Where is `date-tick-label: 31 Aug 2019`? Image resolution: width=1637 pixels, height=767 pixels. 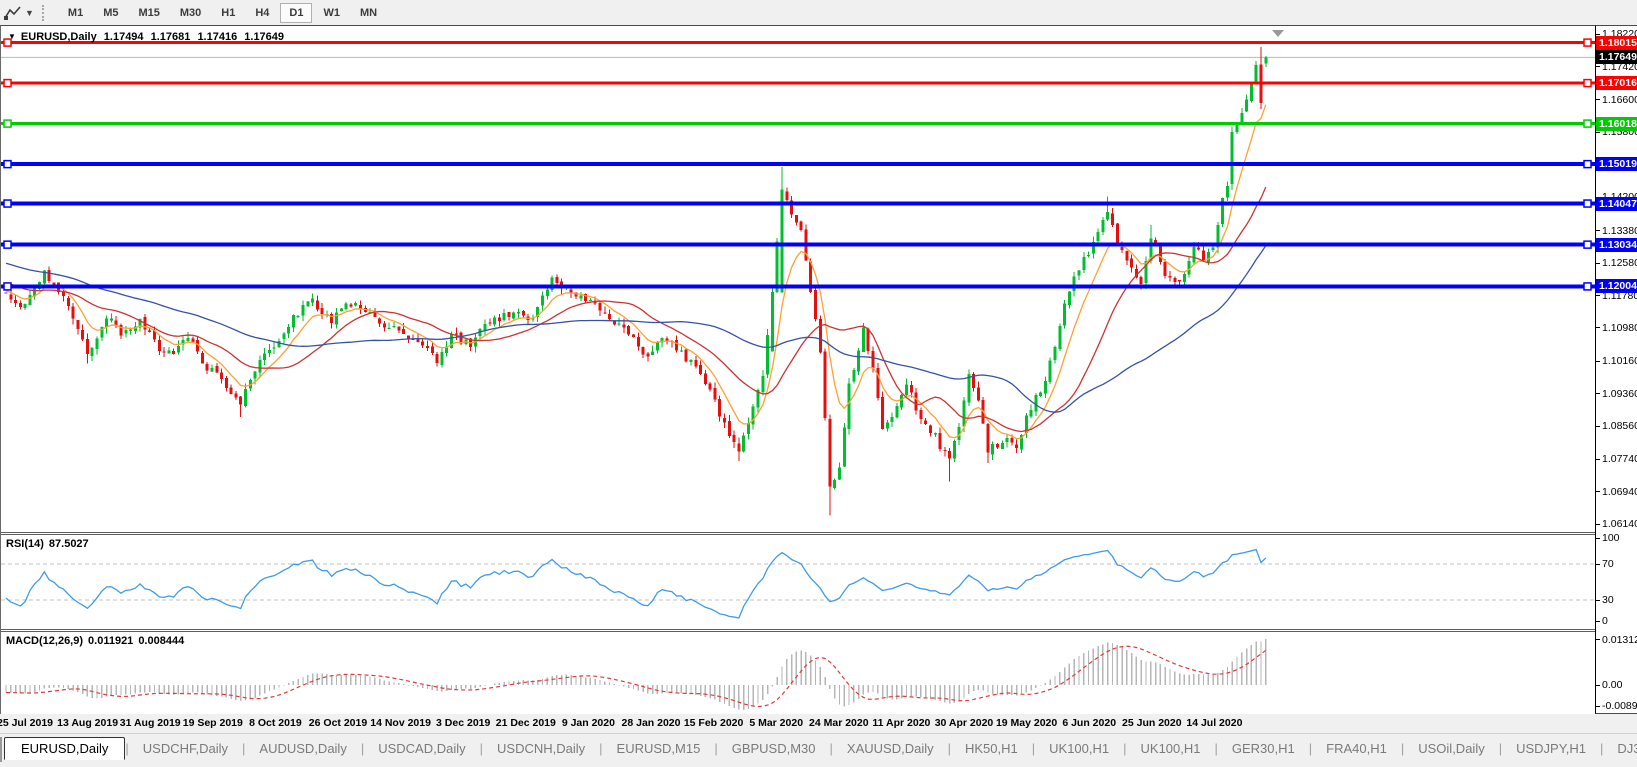 date-tick-label: 31 Aug 2019 is located at coordinates (150, 723).